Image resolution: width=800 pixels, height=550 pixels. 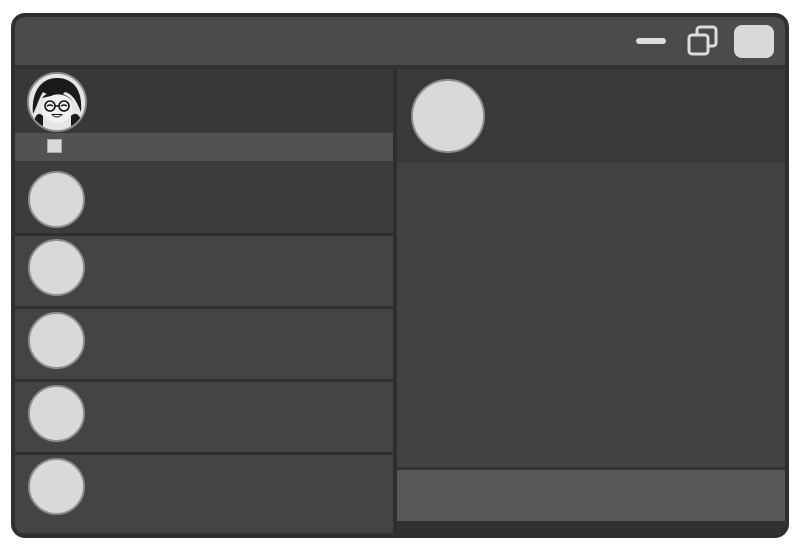 I want to click on user-avatar-icon, so click(x=57, y=102).